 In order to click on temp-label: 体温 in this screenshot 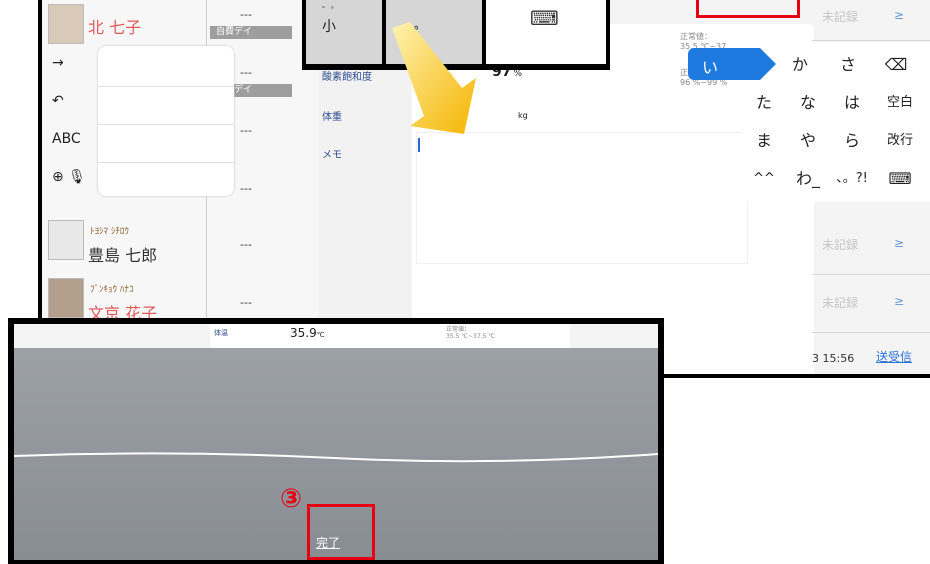, I will do `click(221, 333)`.